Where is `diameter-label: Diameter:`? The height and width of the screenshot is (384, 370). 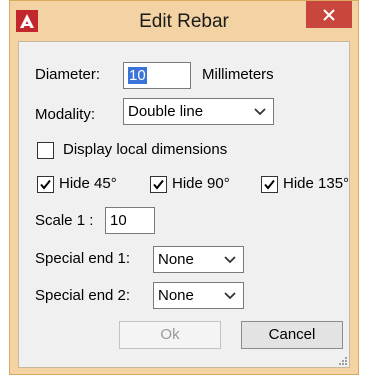 diameter-label: Diameter: is located at coordinates (68, 74).